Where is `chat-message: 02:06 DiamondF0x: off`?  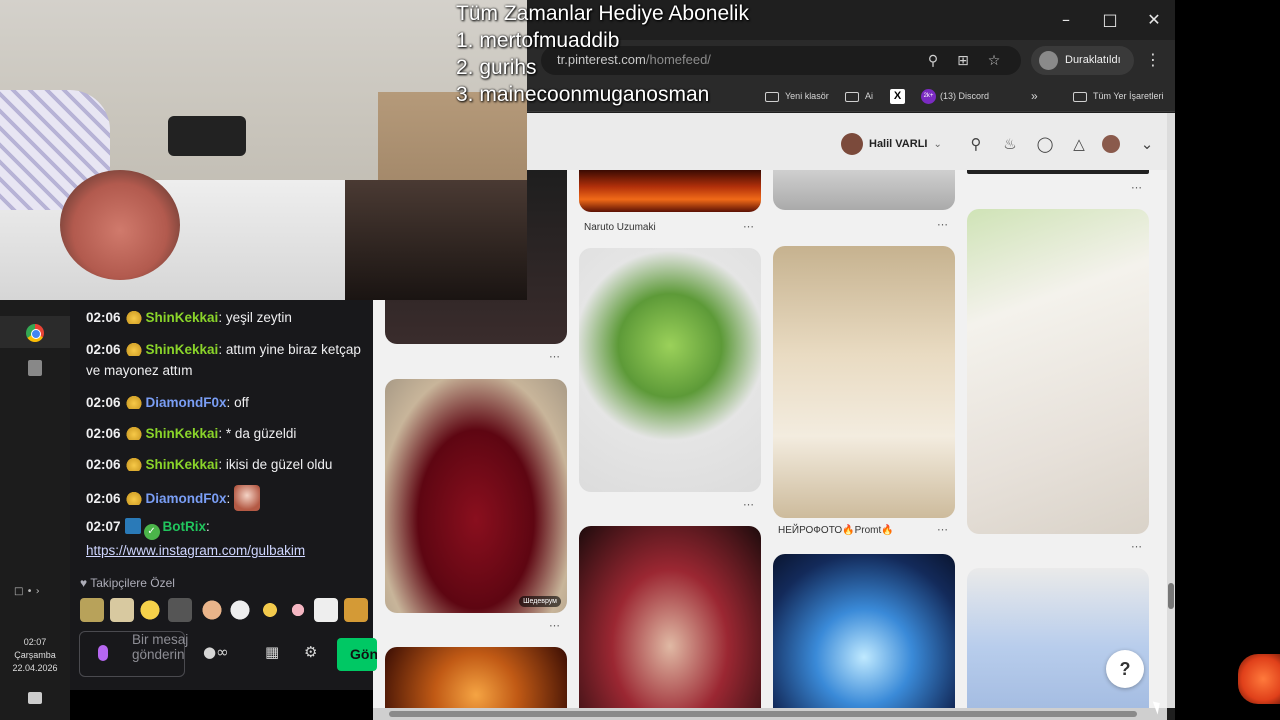
chat-message: 02:06 DiamondF0x: off is located at coordinates (167, 402).